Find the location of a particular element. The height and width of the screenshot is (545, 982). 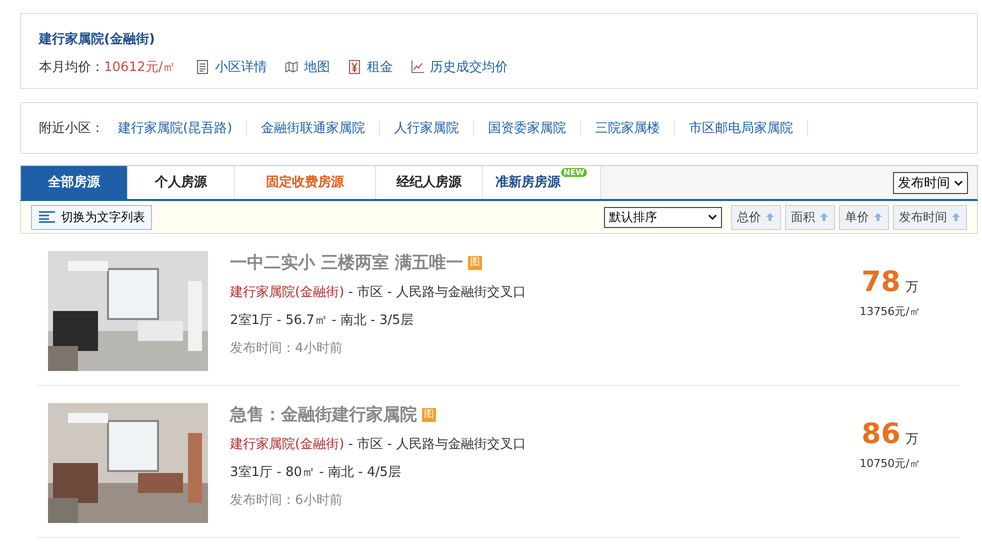

community-link: 地图 is located at coordinates (317, 67).